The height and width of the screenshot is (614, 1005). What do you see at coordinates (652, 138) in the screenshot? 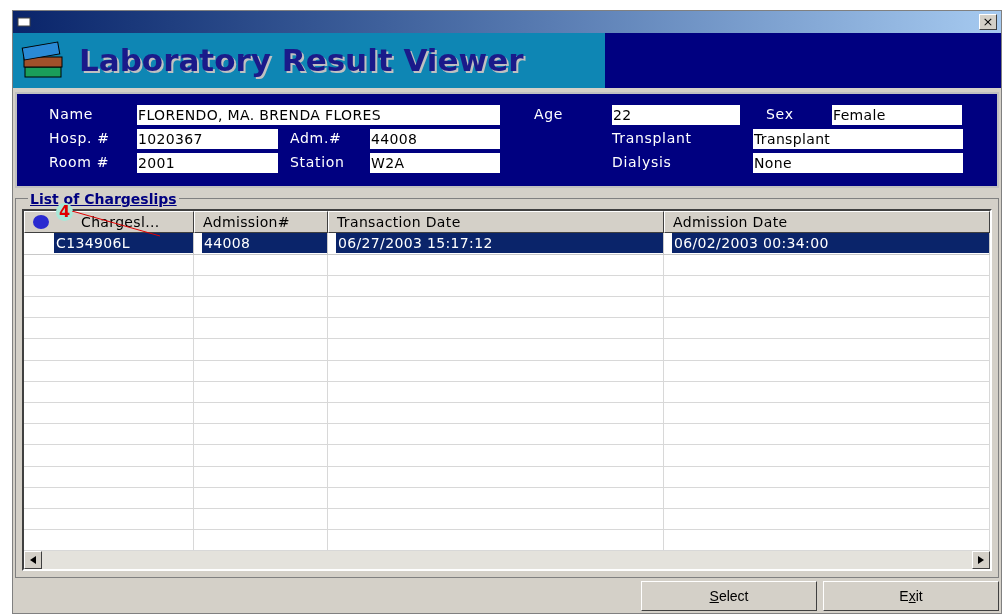
I see `field-label: Transplant` at bounding box center [652, 138].